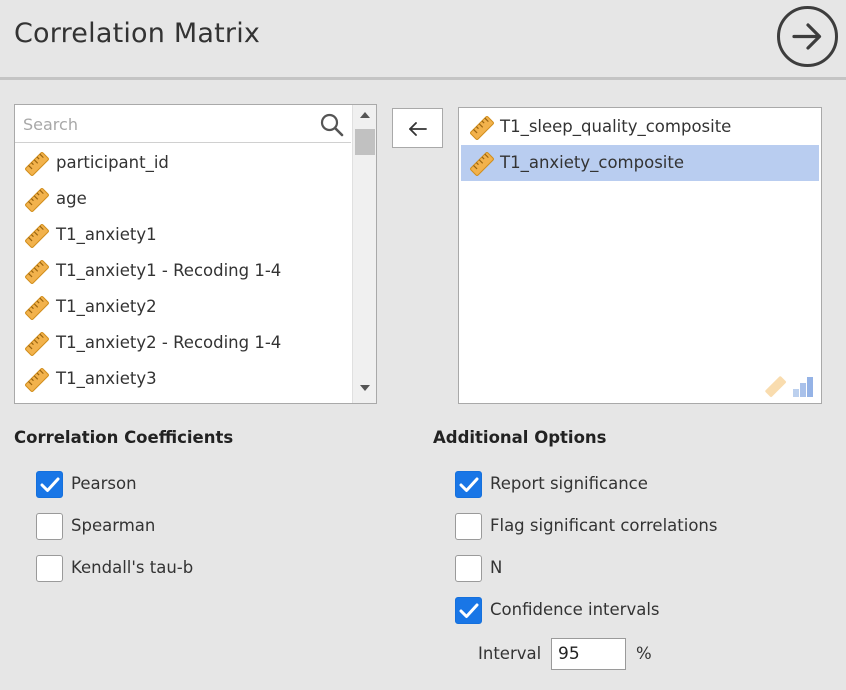  I want to click on correlation-coefficients-heading: Correlation Coefficients, so click(124, 437).